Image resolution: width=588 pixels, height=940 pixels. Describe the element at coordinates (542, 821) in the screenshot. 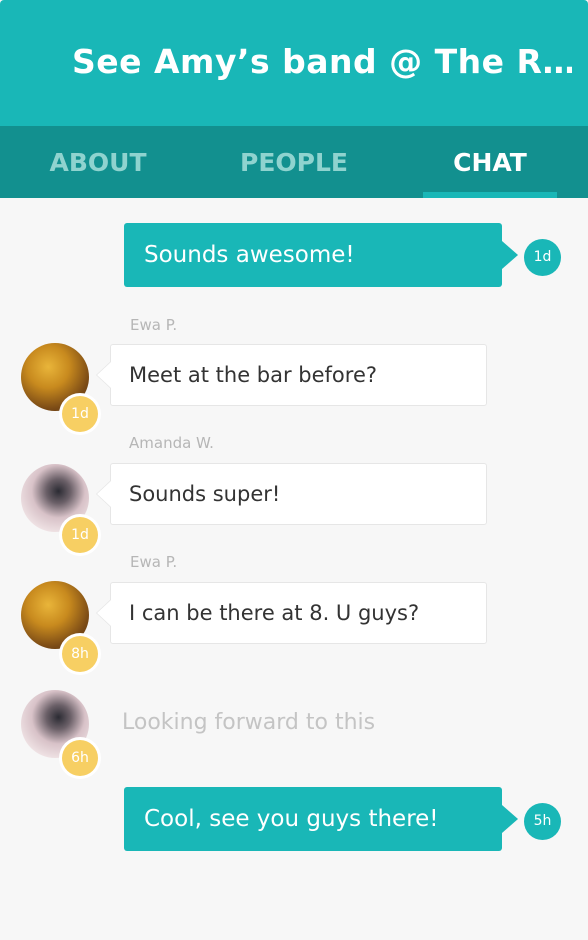

I see `message-time-badge: 5h` at that location.